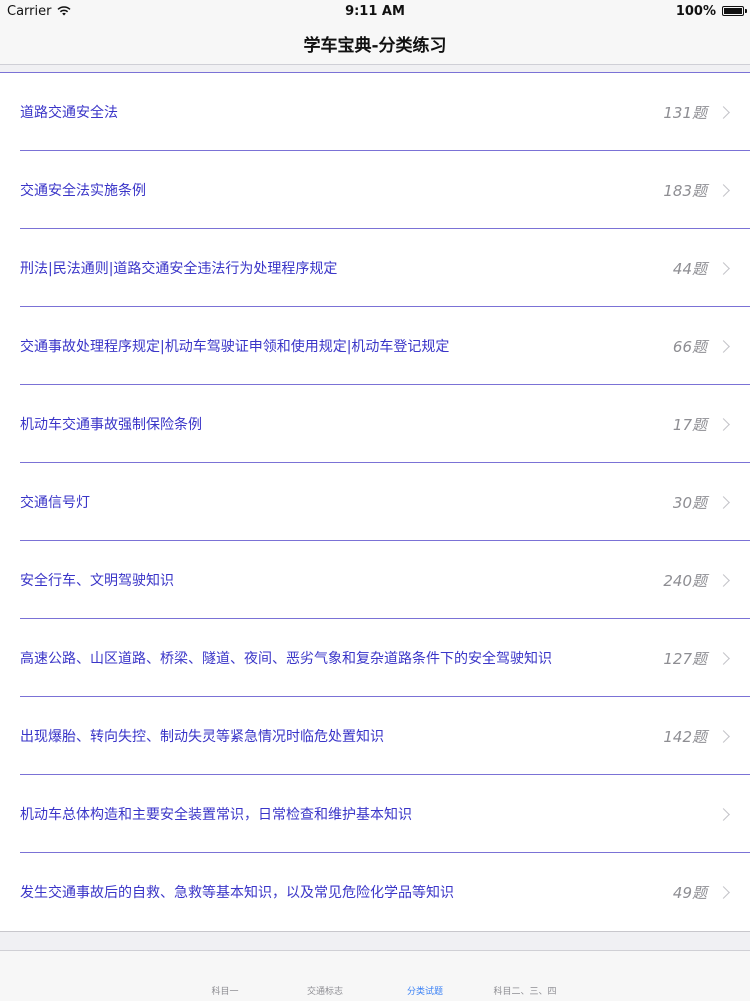  Describe the element at coordinates (235, 347) in the screenshot. I see `list-item-label: 交通事故处理程序规定|机动车驾驶证申领和使用规定|机动车登记规定` at that location.